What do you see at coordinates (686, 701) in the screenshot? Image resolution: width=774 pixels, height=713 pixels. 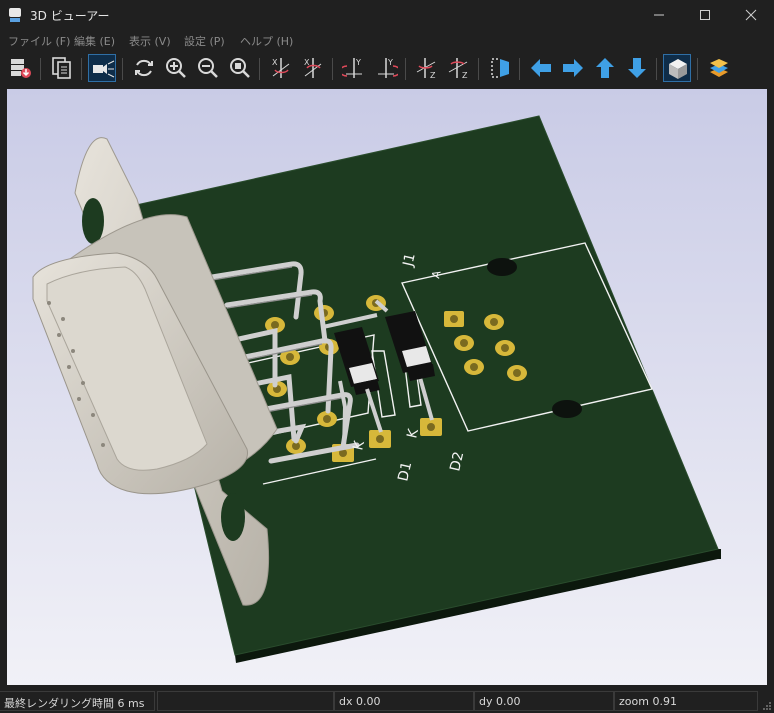 I see `zoom-status: zoom 0.91` at bounding box center [686, 701].